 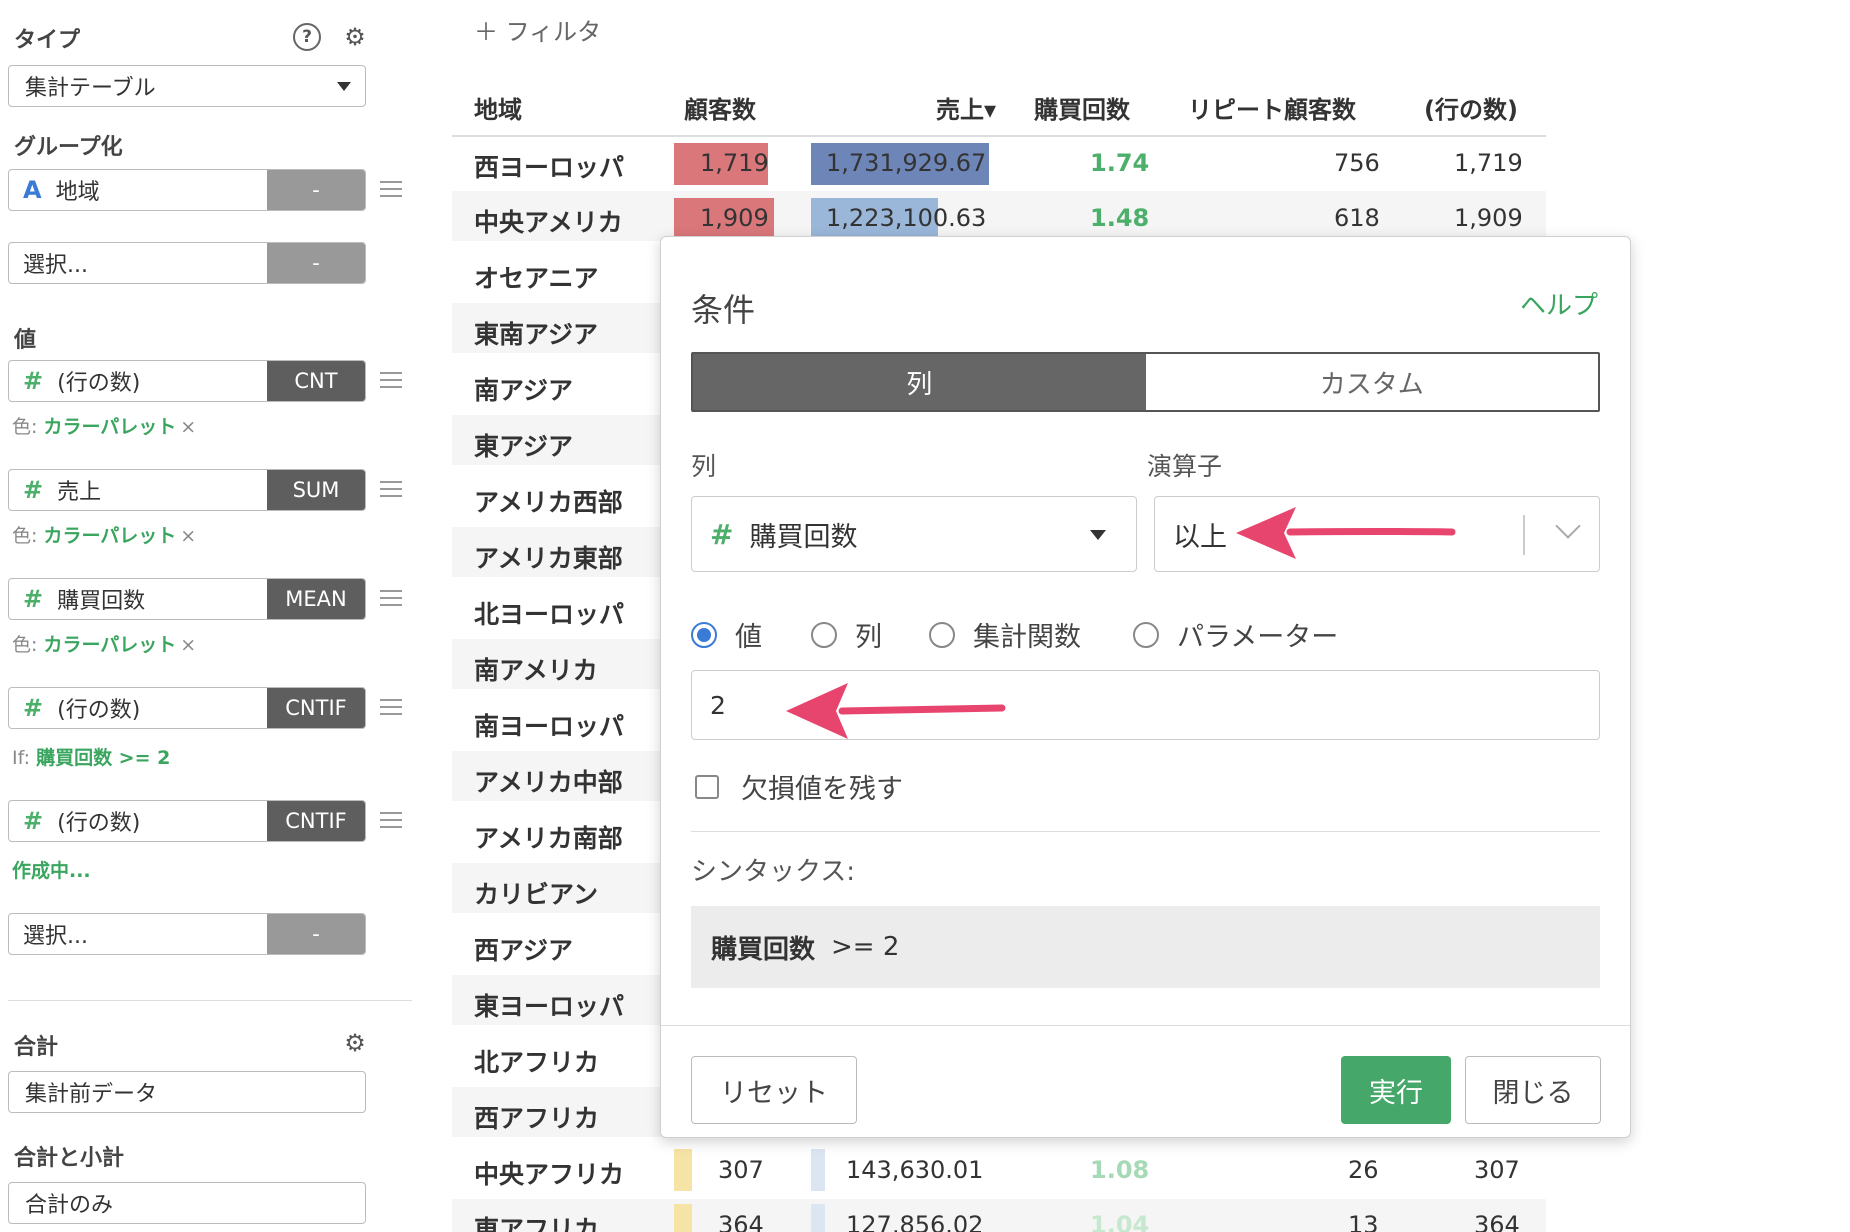 What do you see at coordinates (548, 558) in the screenshot?
I see `row-region: アメリカ東部` at bounding box center [548, 558].